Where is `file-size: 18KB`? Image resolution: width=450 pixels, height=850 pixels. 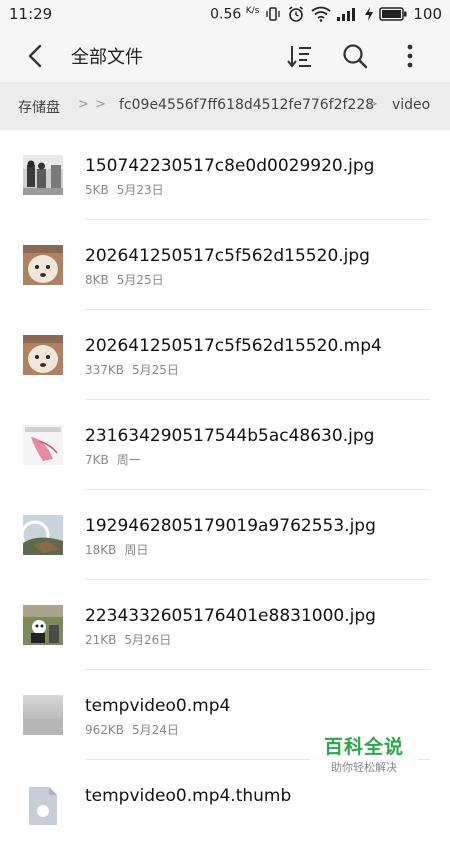 file-size: 18KB is located at coordinates (101, 550).